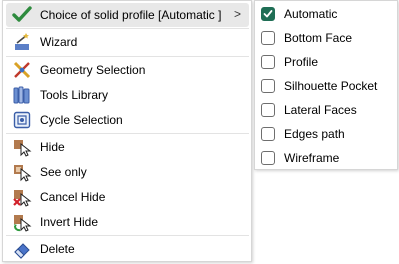 This screenshot has height=264, width=399. I want to click on menu-item-see-only: See only, so click(127, 172).